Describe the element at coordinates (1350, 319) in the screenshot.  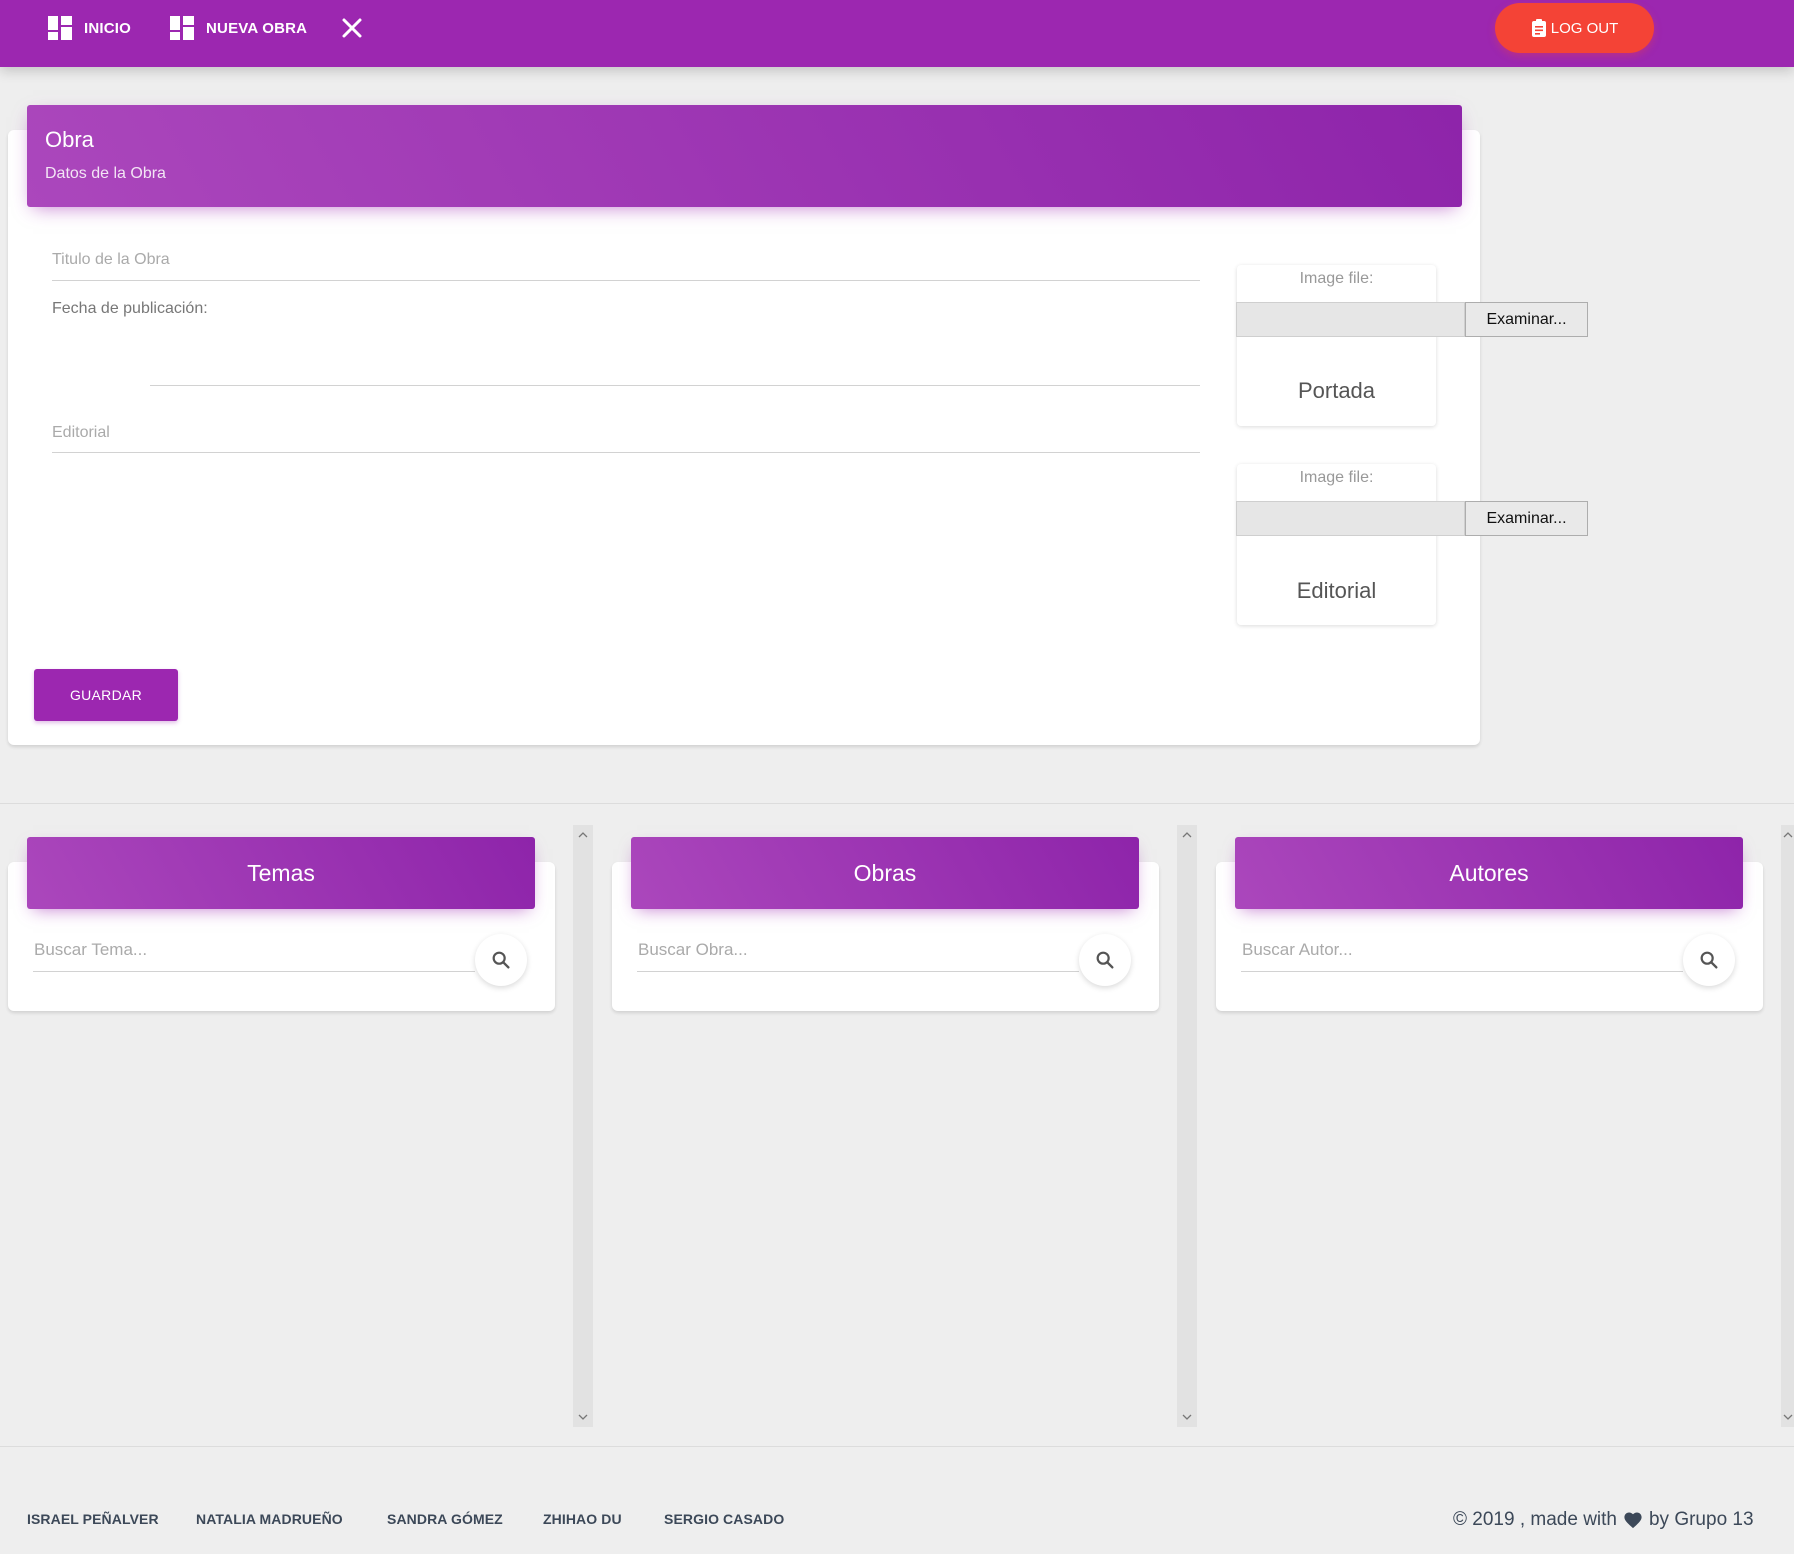
I see `portada-file-path` at that location.